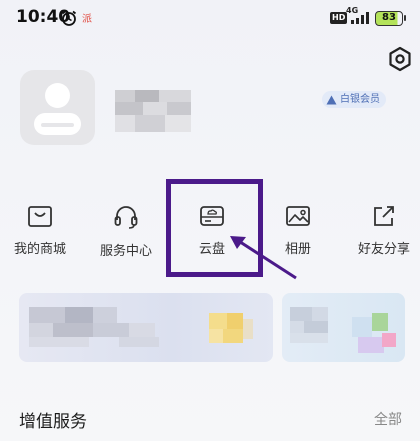  Describe the element at coordinates (39, 249) in the screenshot. I see `shortcut-label: 我的商城` at that location.